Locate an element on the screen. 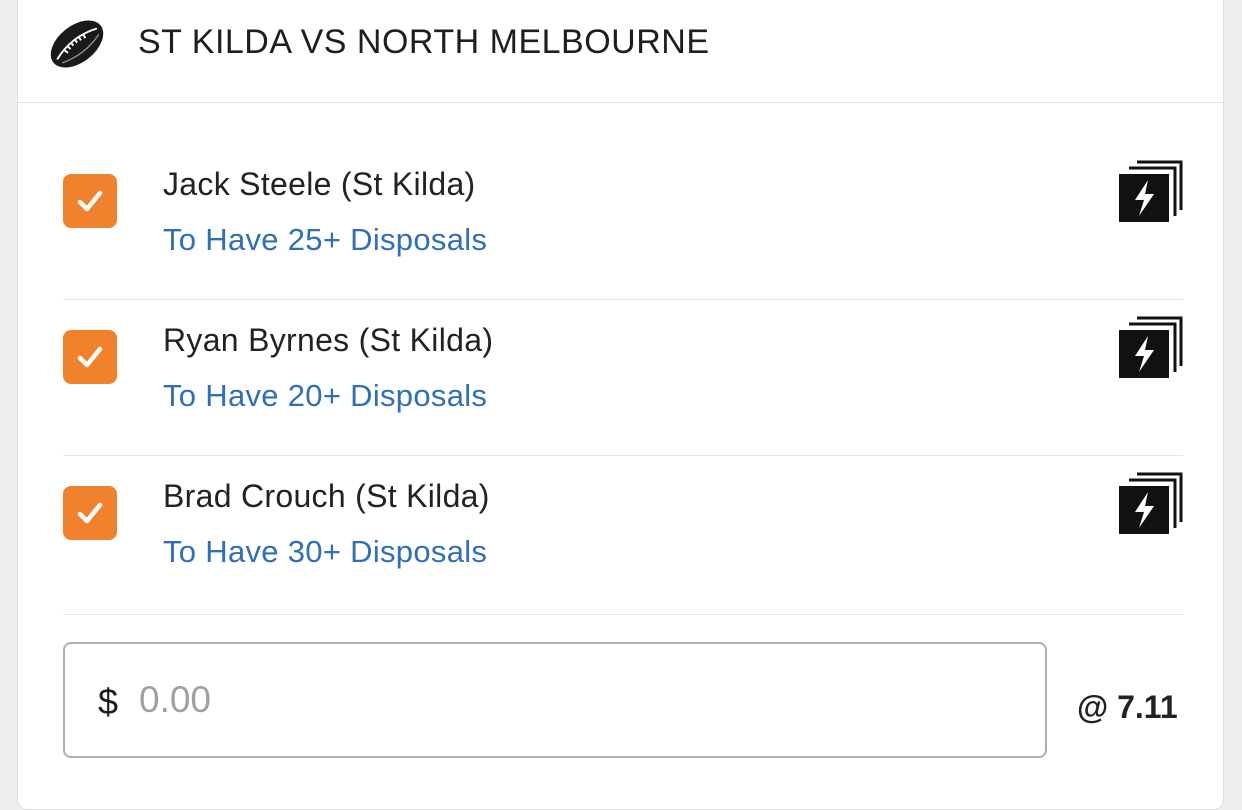  match-title: ST KILDA VS NORTH MELBOURNE is located at coordinates (424, 42).